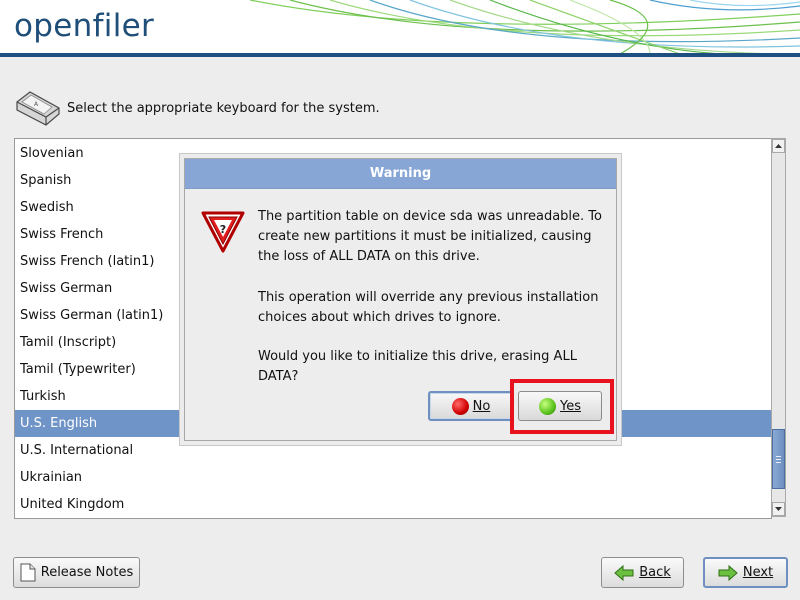 The width and height of the screenshot is (800, 600). Describe the element at coordinates (87, 572) in the screenshot. I see `release-notes-label: Release Notes` at that location.